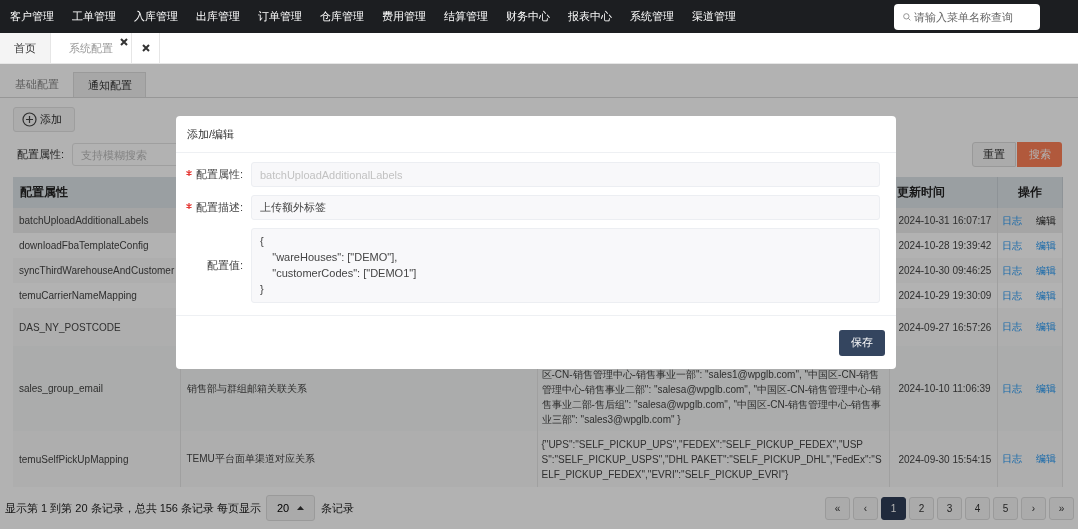 Image resolution: width=1078 pixels, height=529 pixels. Describe the element at coordinates (109, 85) in the screenshot. I see `config-tab: 通知配置` at that location.